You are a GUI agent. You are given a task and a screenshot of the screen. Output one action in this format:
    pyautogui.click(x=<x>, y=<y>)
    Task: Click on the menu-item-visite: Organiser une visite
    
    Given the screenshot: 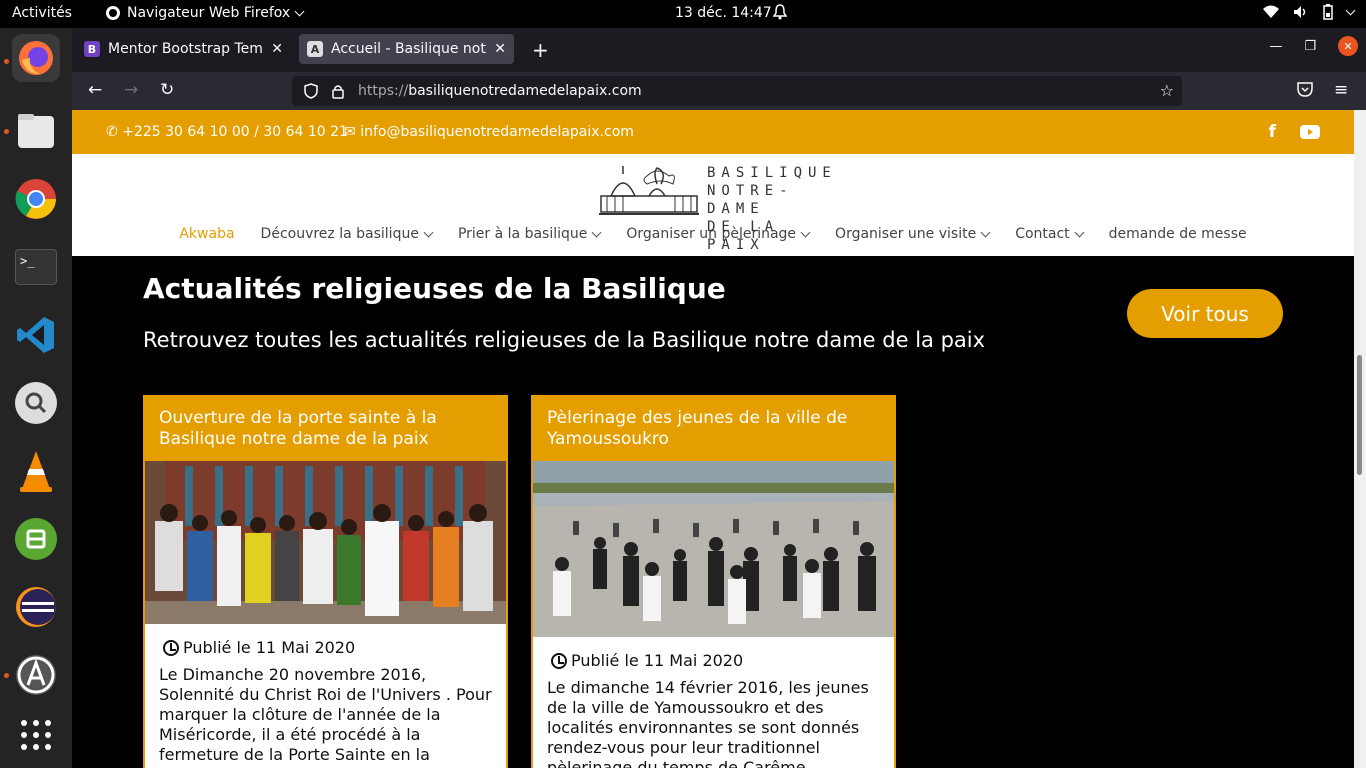 What is the action you would take?
    pyautogui.click(x=913, y=234)
    